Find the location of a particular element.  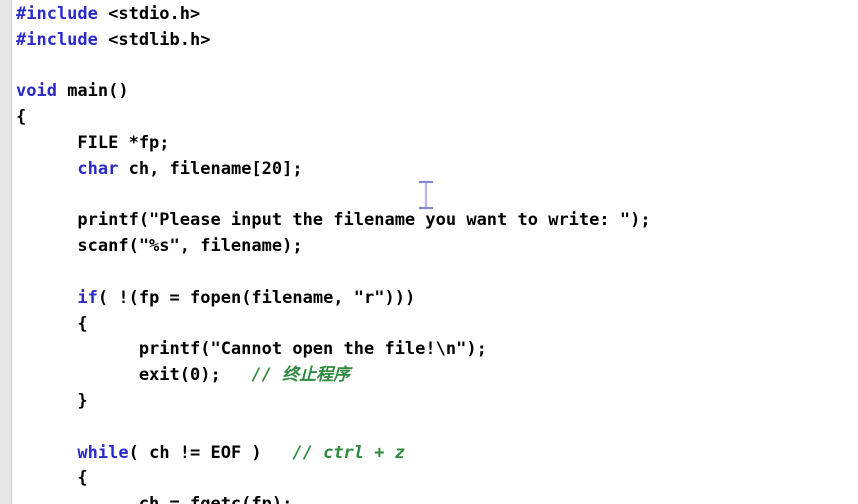

code-token-plain: ch, filename[20]; is located at coordinates (210, 168).